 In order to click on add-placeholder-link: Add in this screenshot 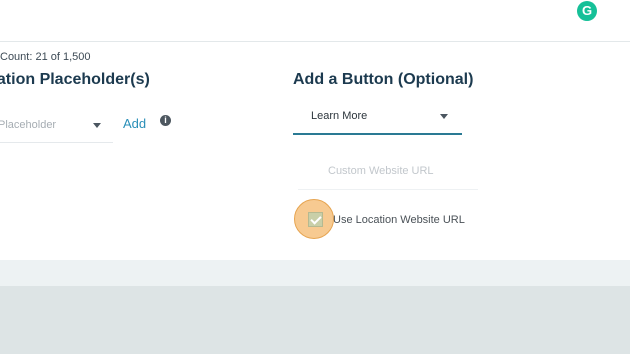, I will do `click(134, 123)`.